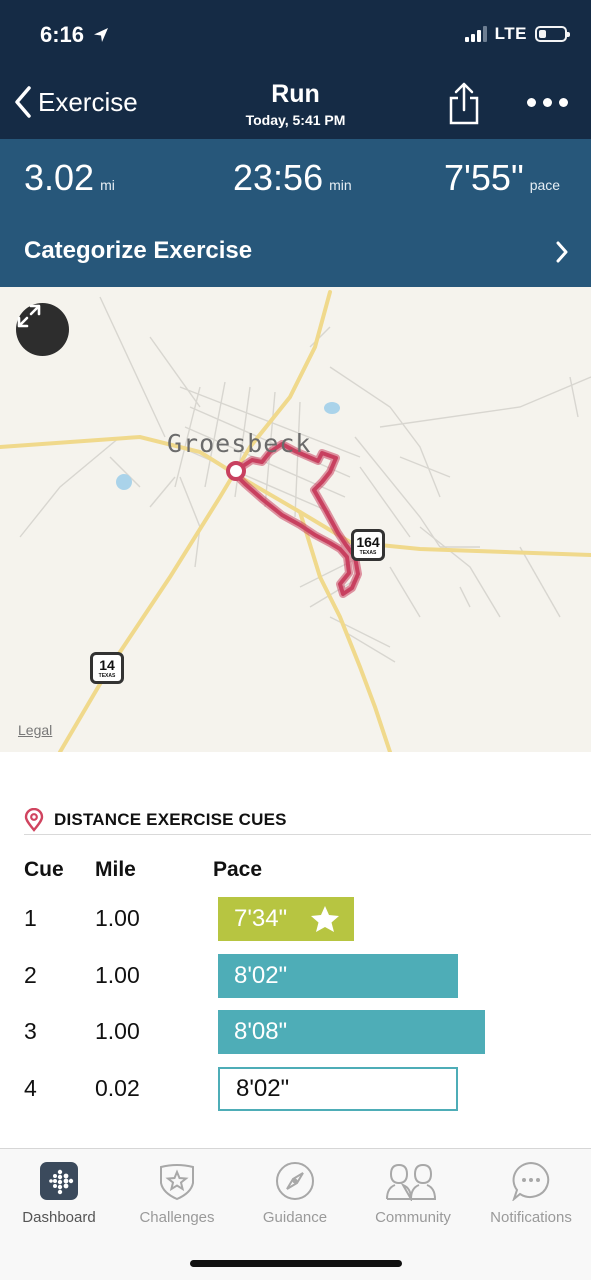 The height and width of the screenshot is (1280, 591). I want to click on chevron-right-icon, so click(562, 252).